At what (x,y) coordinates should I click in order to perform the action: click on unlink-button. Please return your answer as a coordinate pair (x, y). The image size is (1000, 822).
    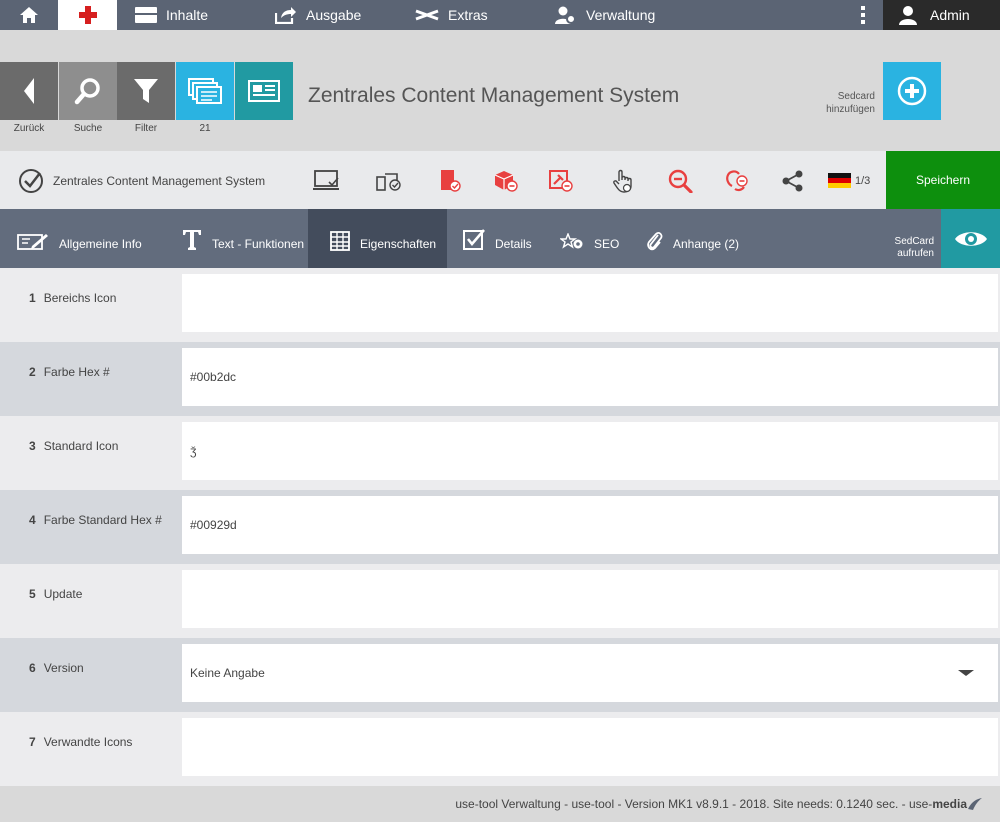
    Looking at the image, I should click on (738, 181).